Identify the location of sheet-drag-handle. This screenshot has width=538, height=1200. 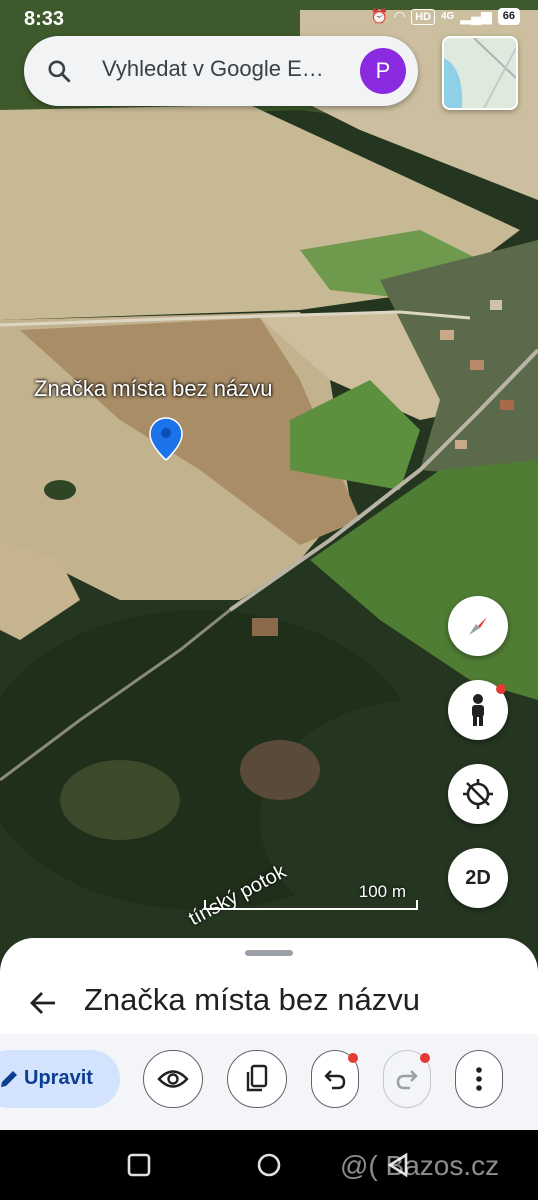
(269, 953).